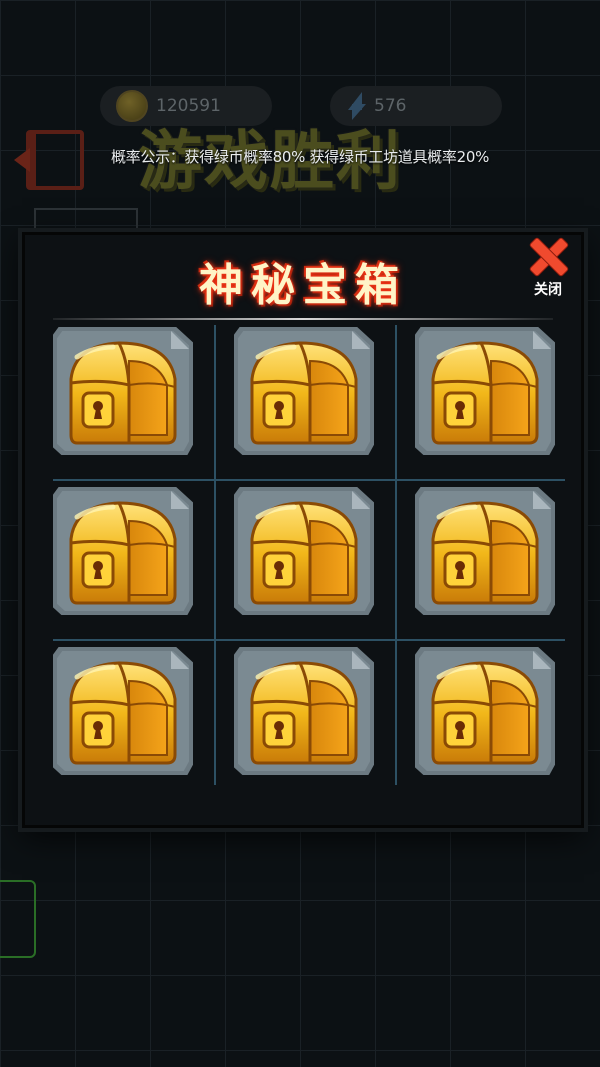 The image size is (600, 1067). Describe the element at coordinates (548, 290) in the screenshot. I see `close-label: 关闭` at that location.